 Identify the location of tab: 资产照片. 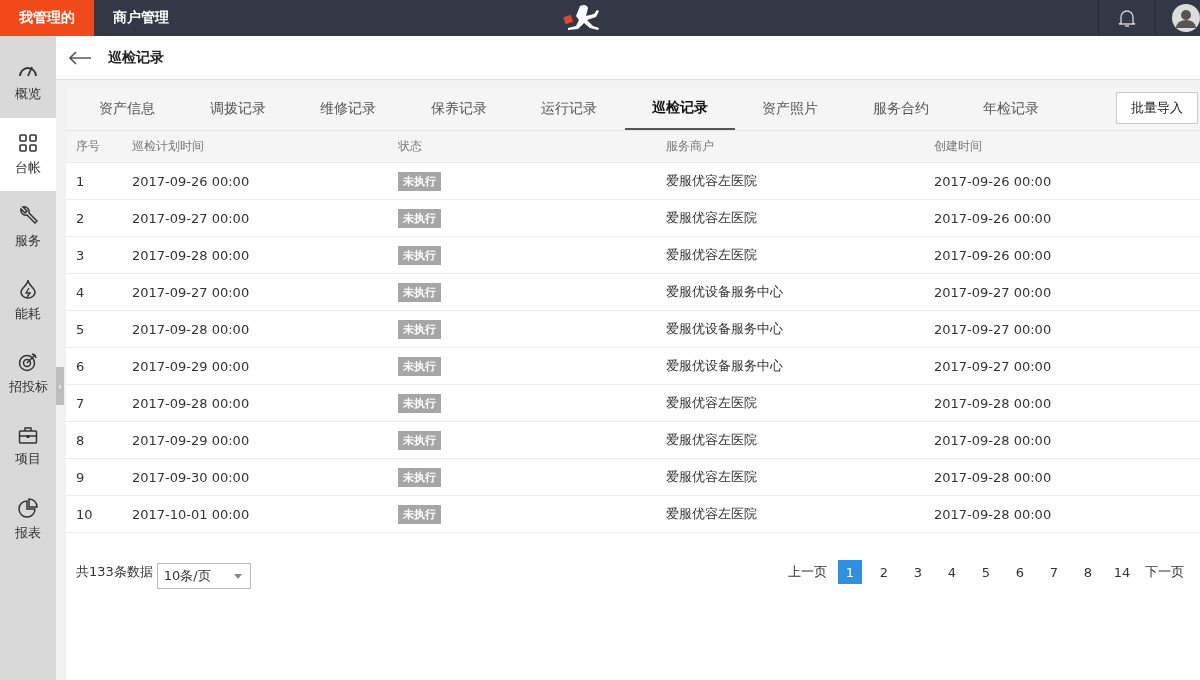
(790, 109).